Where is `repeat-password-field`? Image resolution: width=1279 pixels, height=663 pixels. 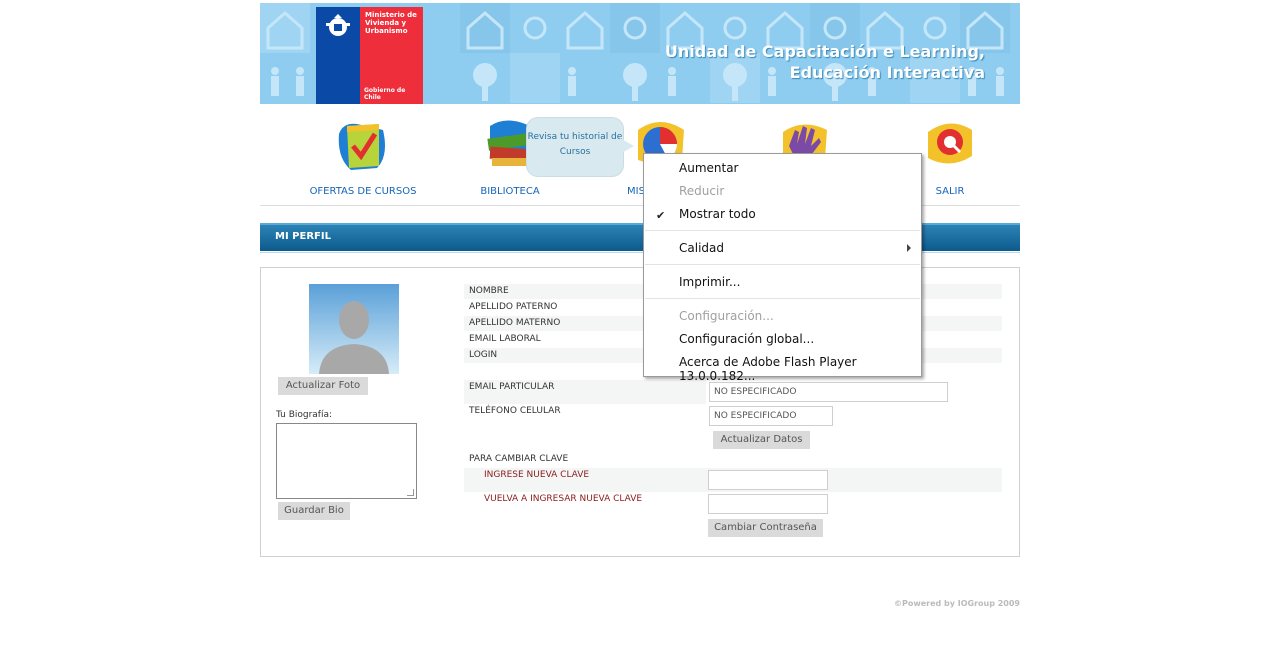
repeat-password-field is located at coordinates (768, 504).